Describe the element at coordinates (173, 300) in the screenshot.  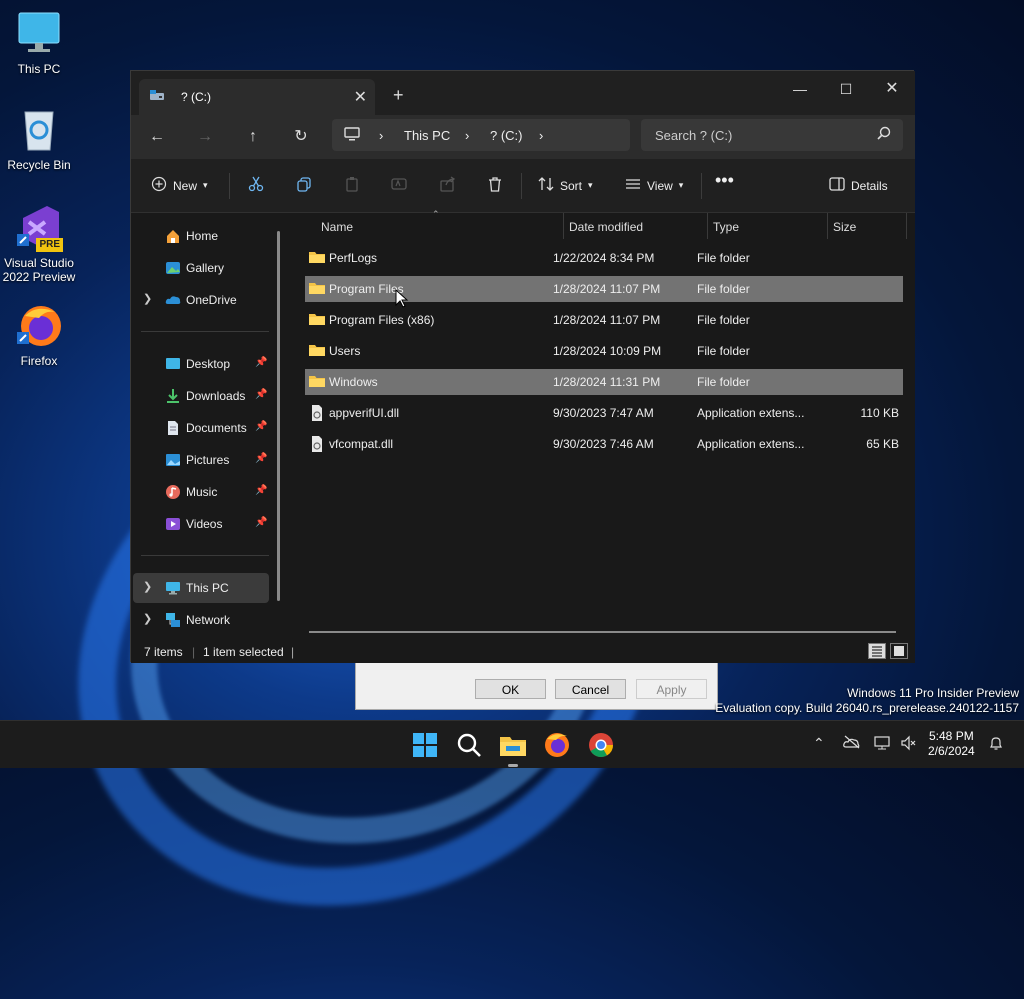
I see `cloud-icon` at that location.